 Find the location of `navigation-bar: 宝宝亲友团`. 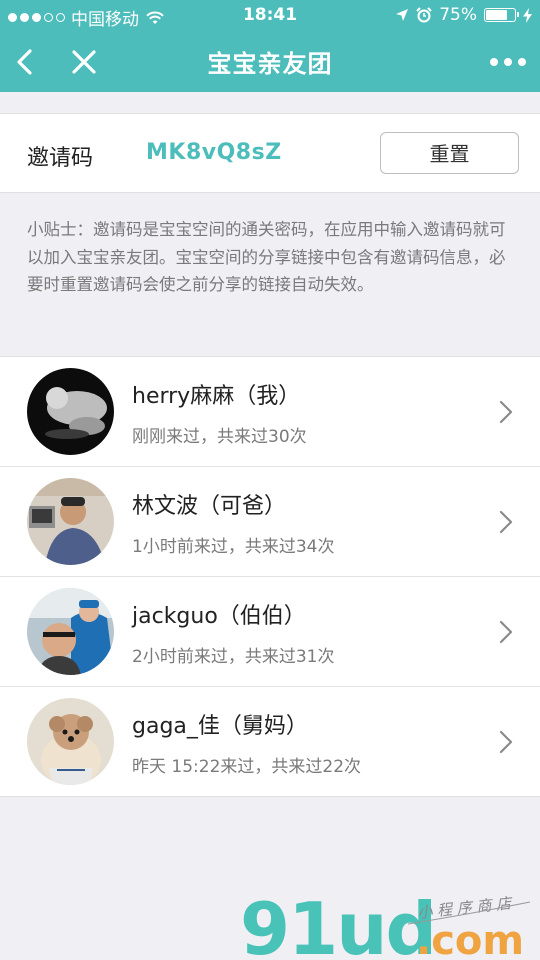

navigation-bar: 宝宝亲友团 is located at coordinates (270, 61).